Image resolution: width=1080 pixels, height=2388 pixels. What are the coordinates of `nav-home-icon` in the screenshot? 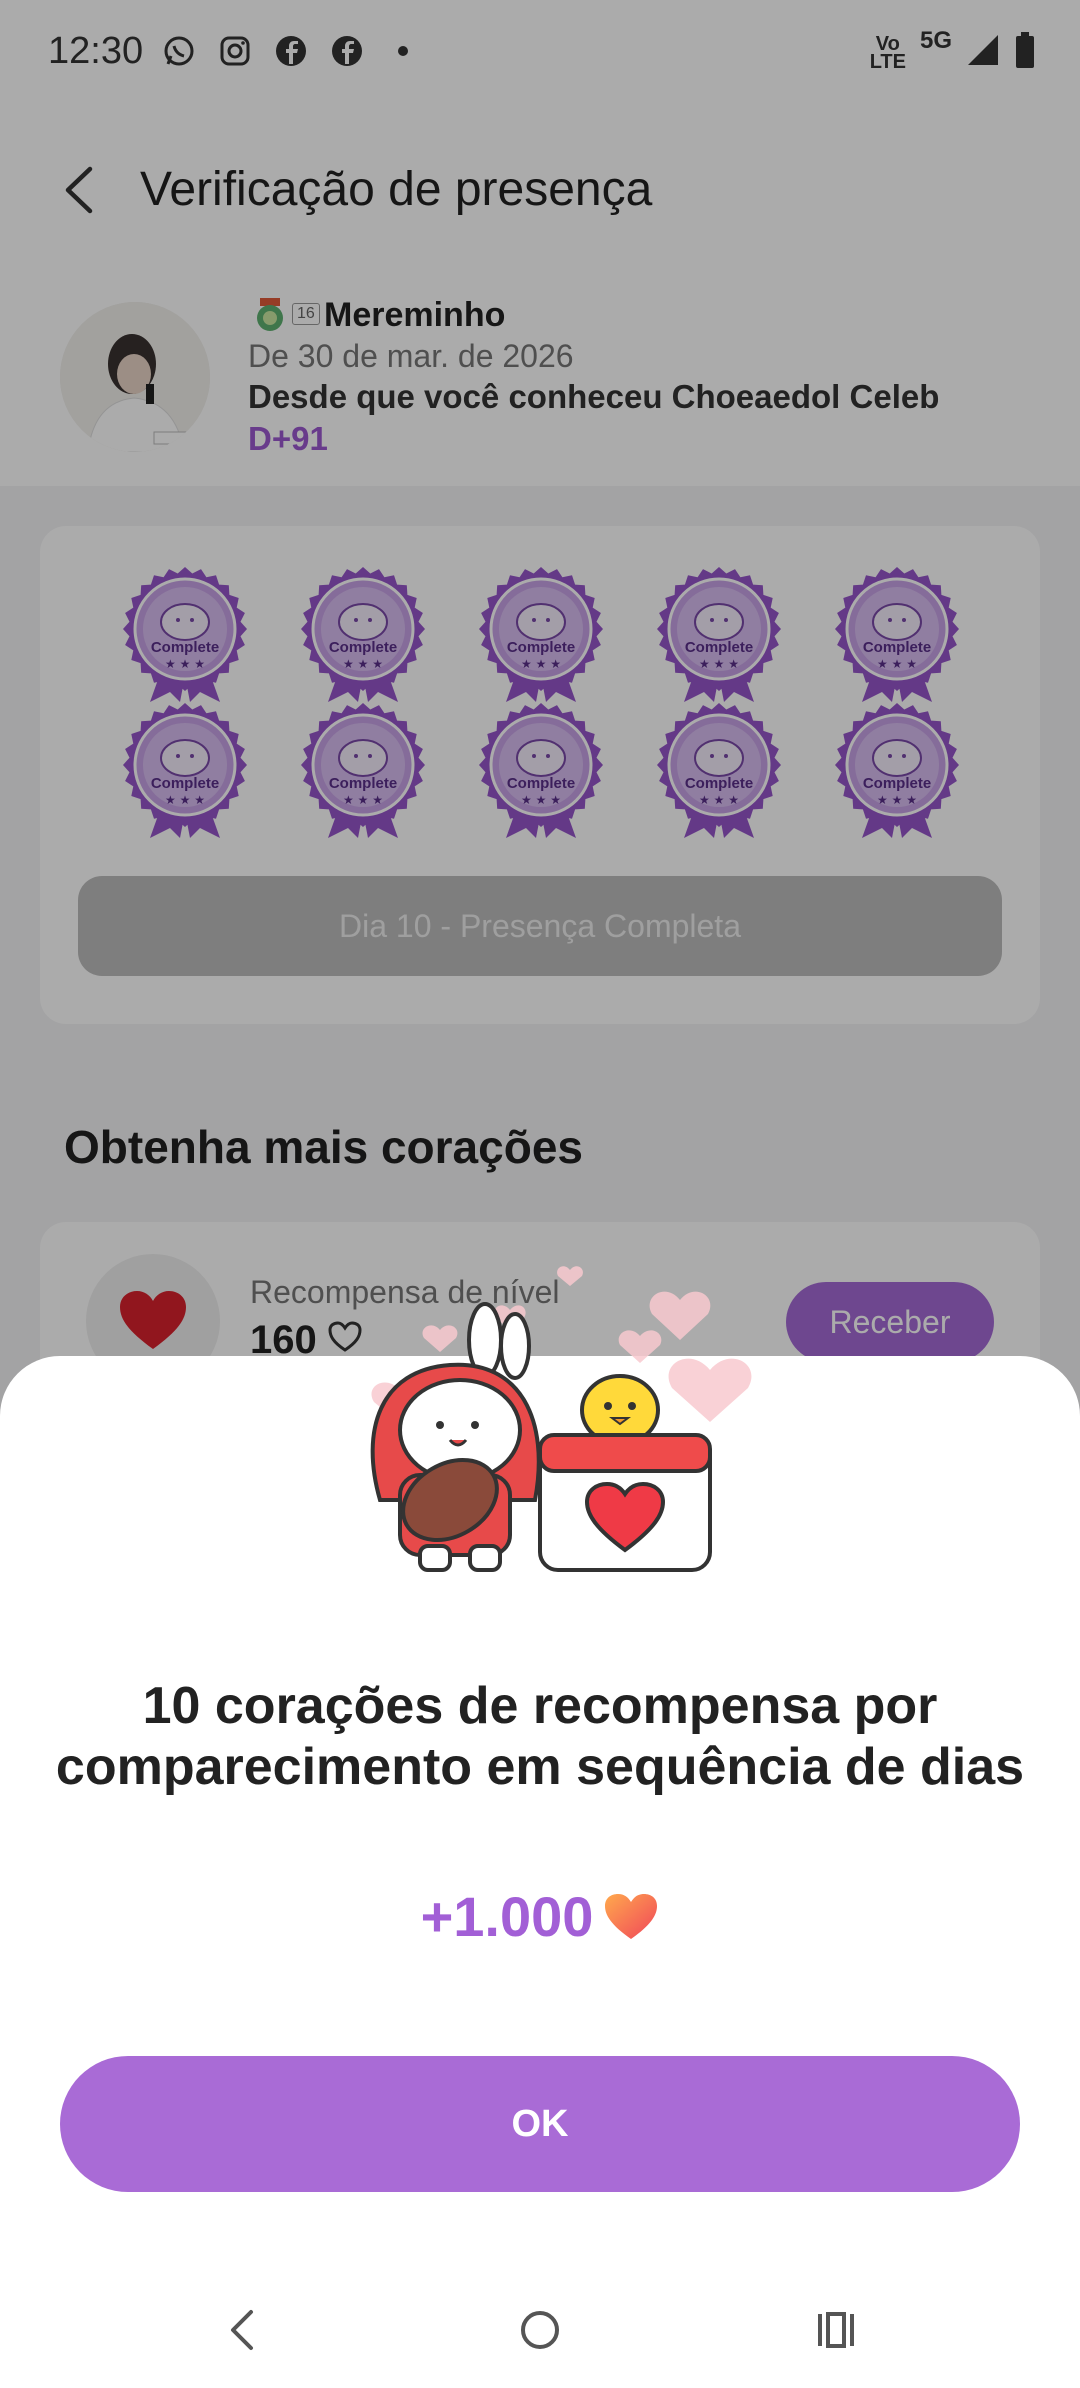 It's located at (540, 2330).